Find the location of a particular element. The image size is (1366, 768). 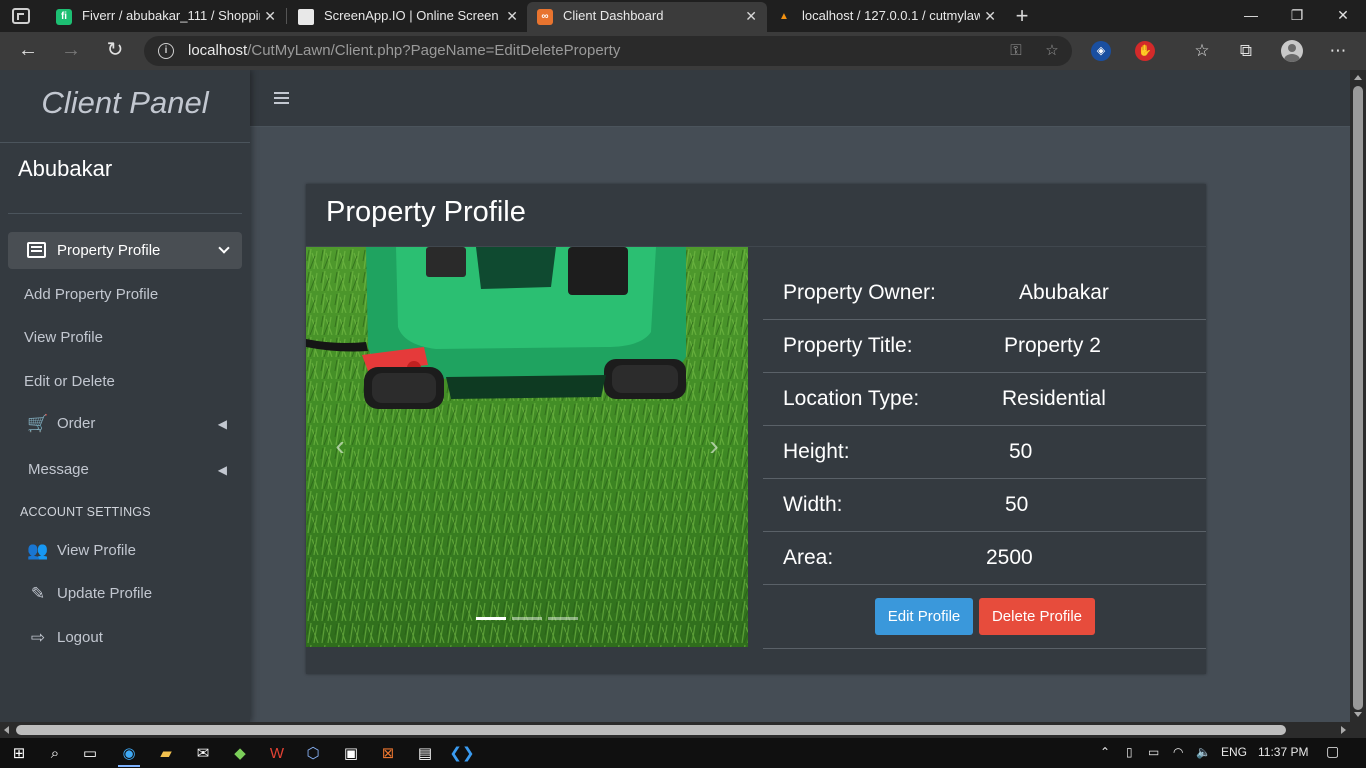

new-tab-button: + is located at coordinates (1022, 16).